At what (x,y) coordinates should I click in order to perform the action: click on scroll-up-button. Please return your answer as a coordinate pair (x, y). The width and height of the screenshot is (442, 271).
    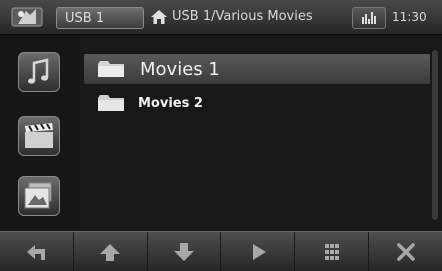
    Looking at the image, I should click on (111, 251).